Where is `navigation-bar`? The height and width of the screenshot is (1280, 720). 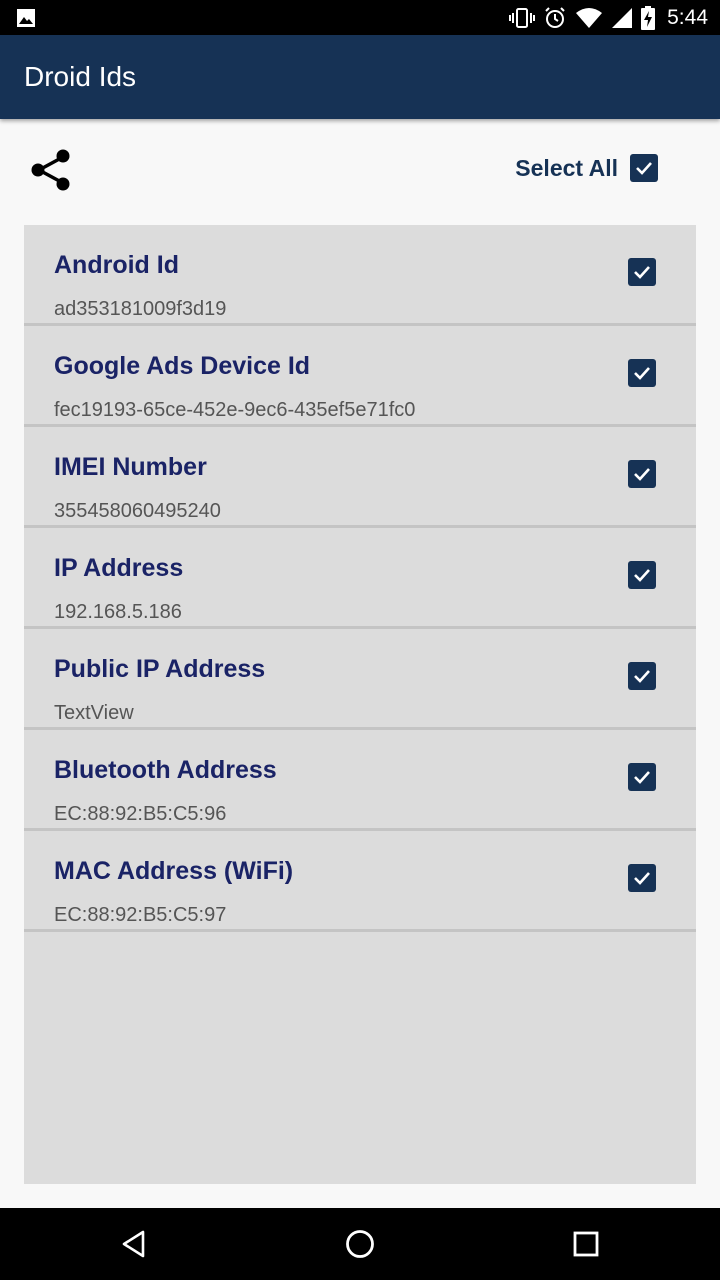
navigation-bar is located at coordinates (360, 1244).